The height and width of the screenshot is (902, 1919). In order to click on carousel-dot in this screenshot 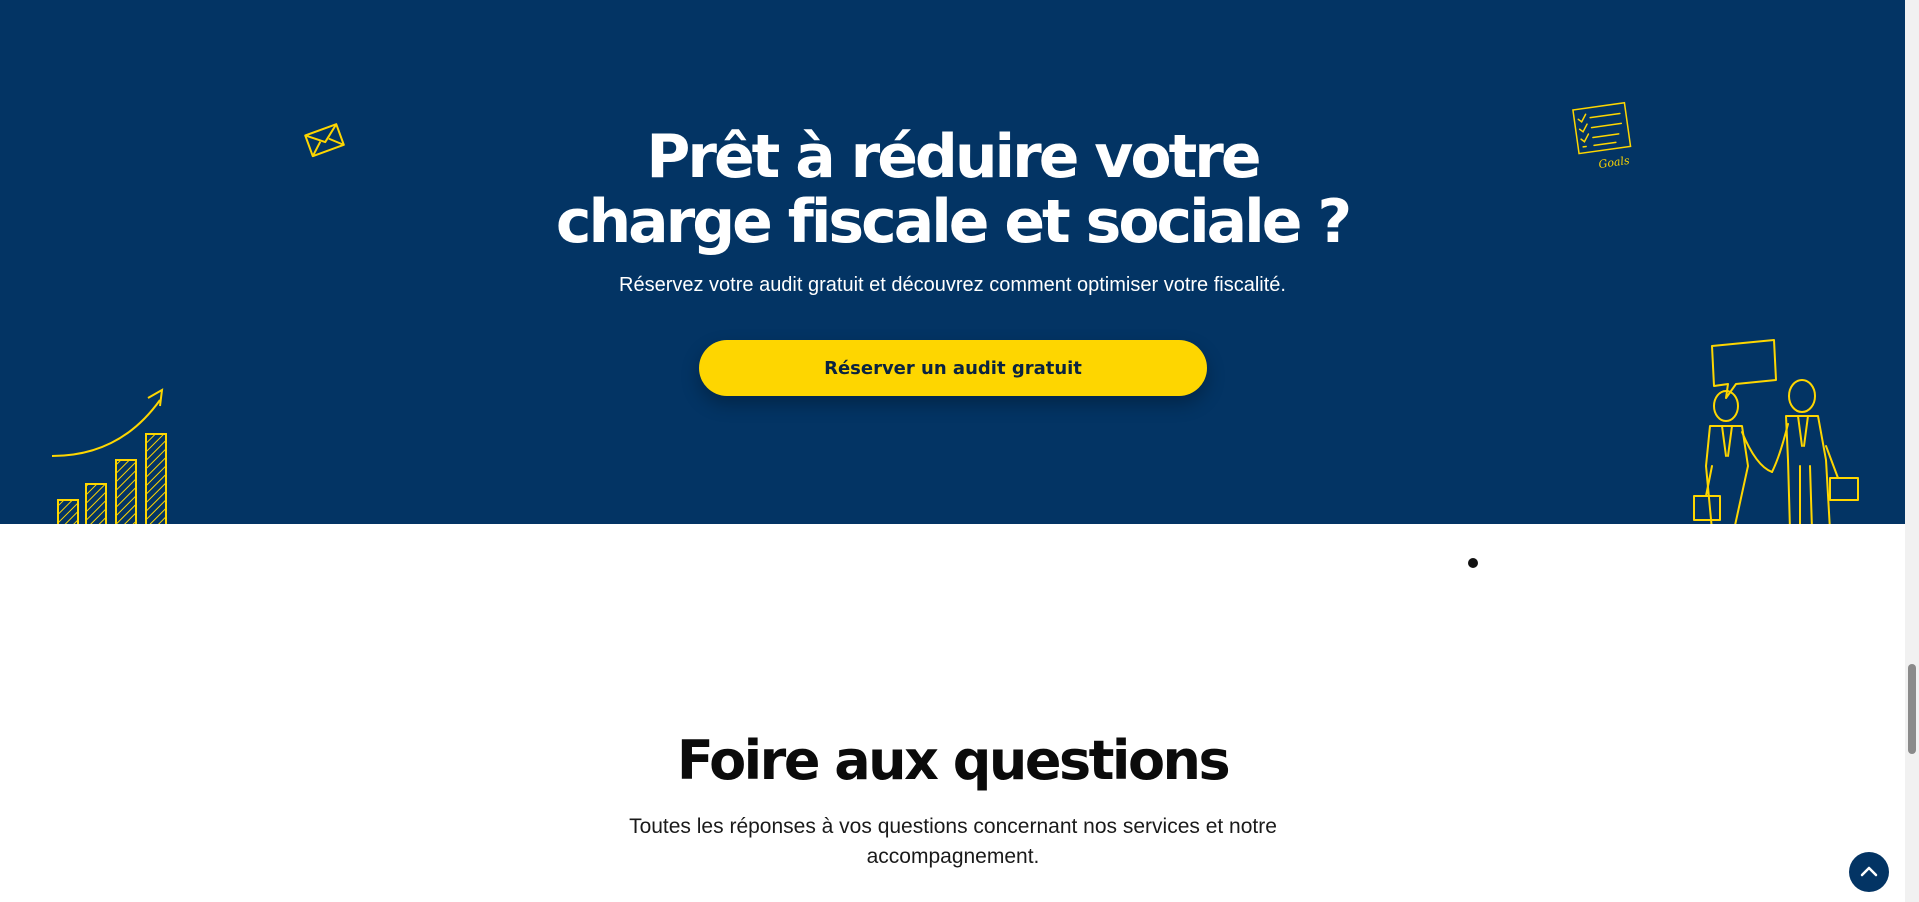, I will do `click(1473, 563)`.